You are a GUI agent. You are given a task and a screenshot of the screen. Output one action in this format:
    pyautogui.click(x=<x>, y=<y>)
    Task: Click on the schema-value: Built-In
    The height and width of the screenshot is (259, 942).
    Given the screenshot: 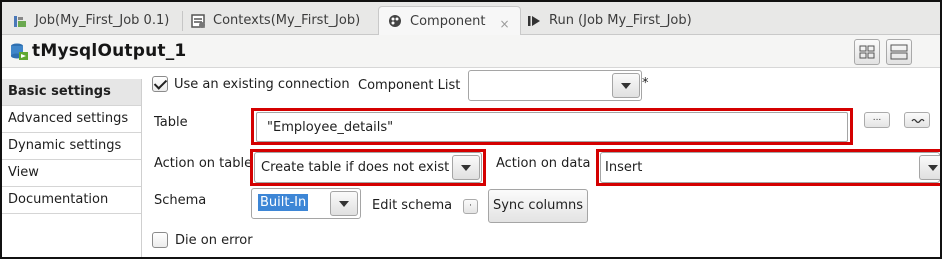 What is the action you would take?
    pyautogui.click(x=283, y=202)
    